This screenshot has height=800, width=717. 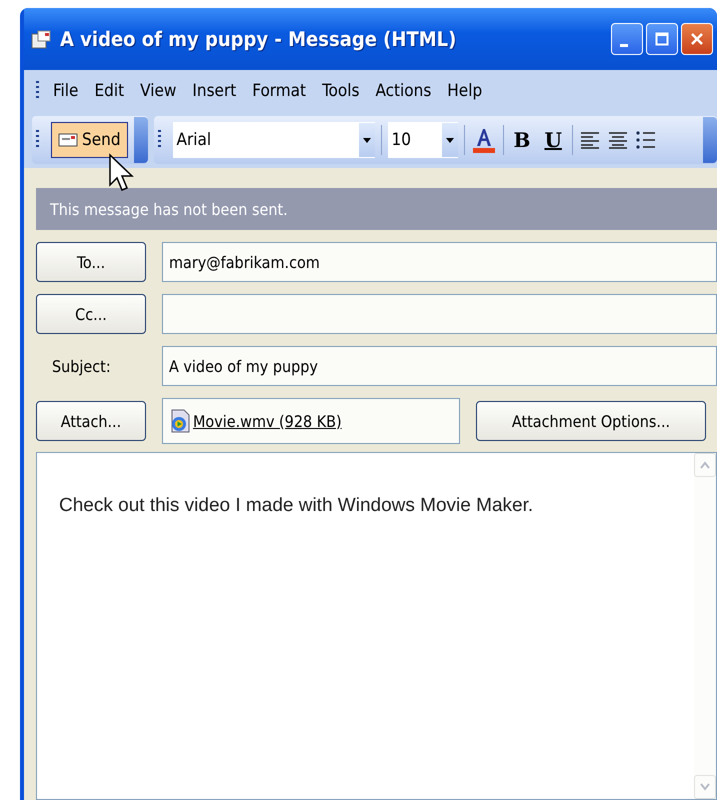 What do you see at coordinates (589, 140) in the screenshot?
I see `align-left-icon` at bounding box center [589, 140].